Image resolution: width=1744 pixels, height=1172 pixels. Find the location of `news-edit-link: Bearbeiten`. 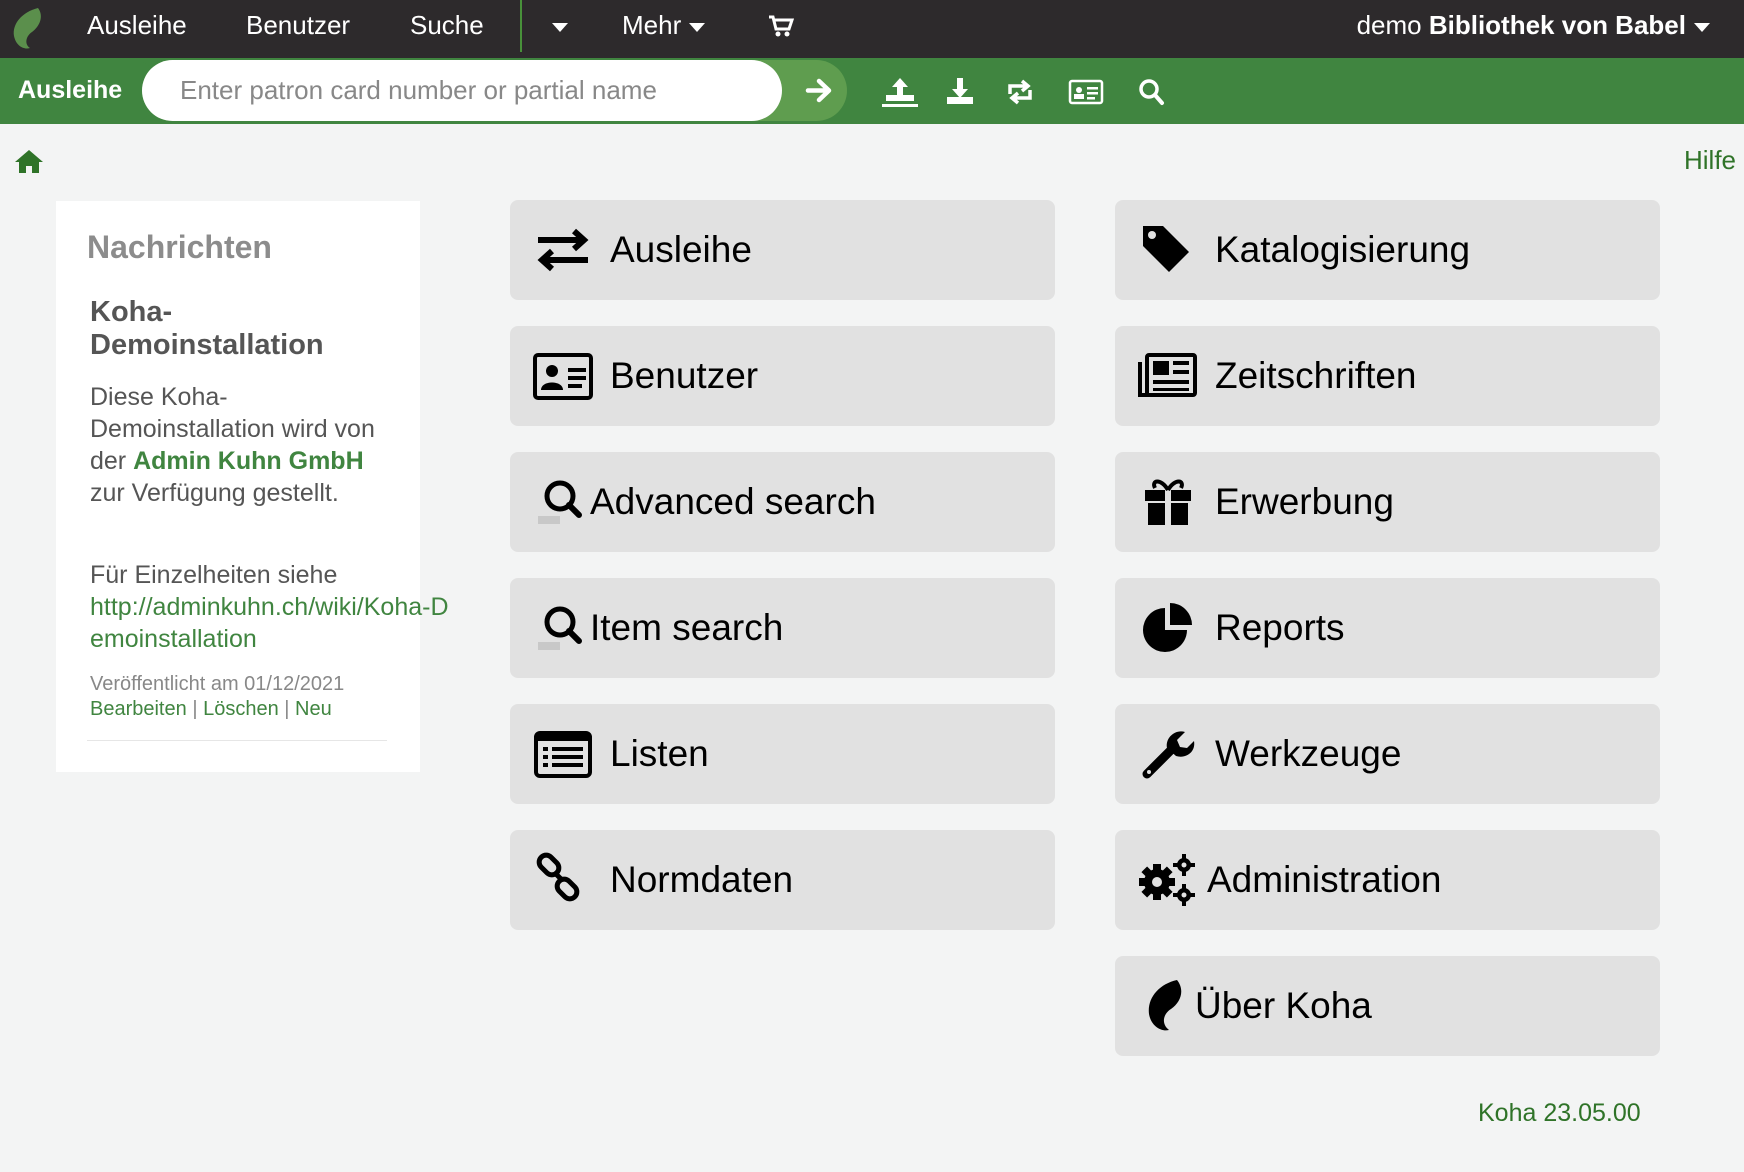

news-edit-link: Bearbeiten is located at coordinates (138, 709).